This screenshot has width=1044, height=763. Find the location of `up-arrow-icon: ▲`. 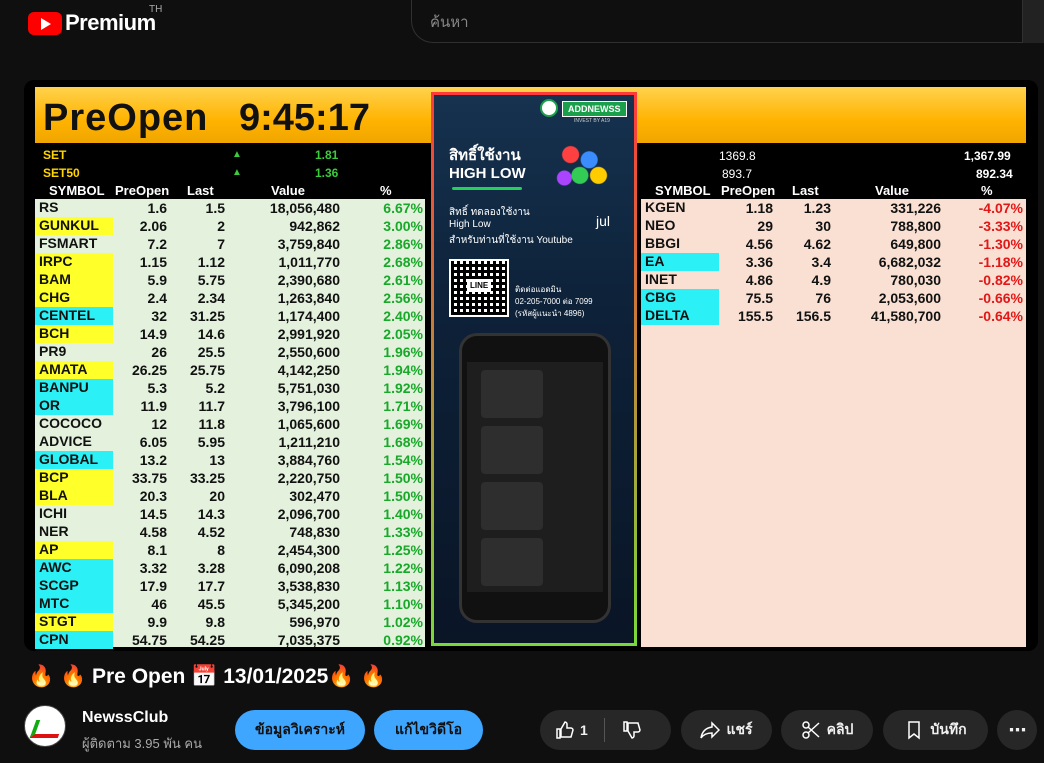

up-arrow-icon: ▲ is located at coordinates (237, 172).